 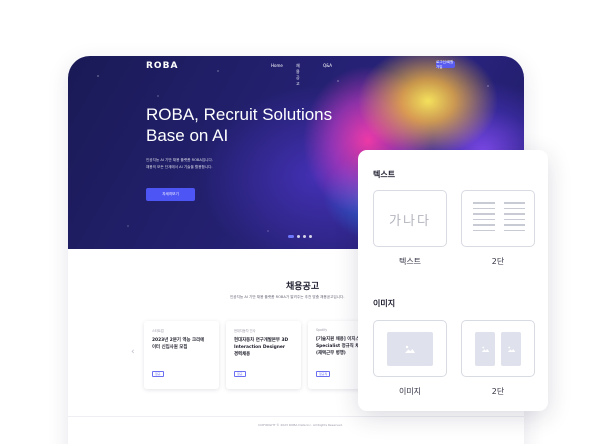 What do you see at coordinates (178, 340) in the screenshot?
I see `job-card-title-line: 2023년 2분기 역능 크리에` at bounding box center [178, 340].